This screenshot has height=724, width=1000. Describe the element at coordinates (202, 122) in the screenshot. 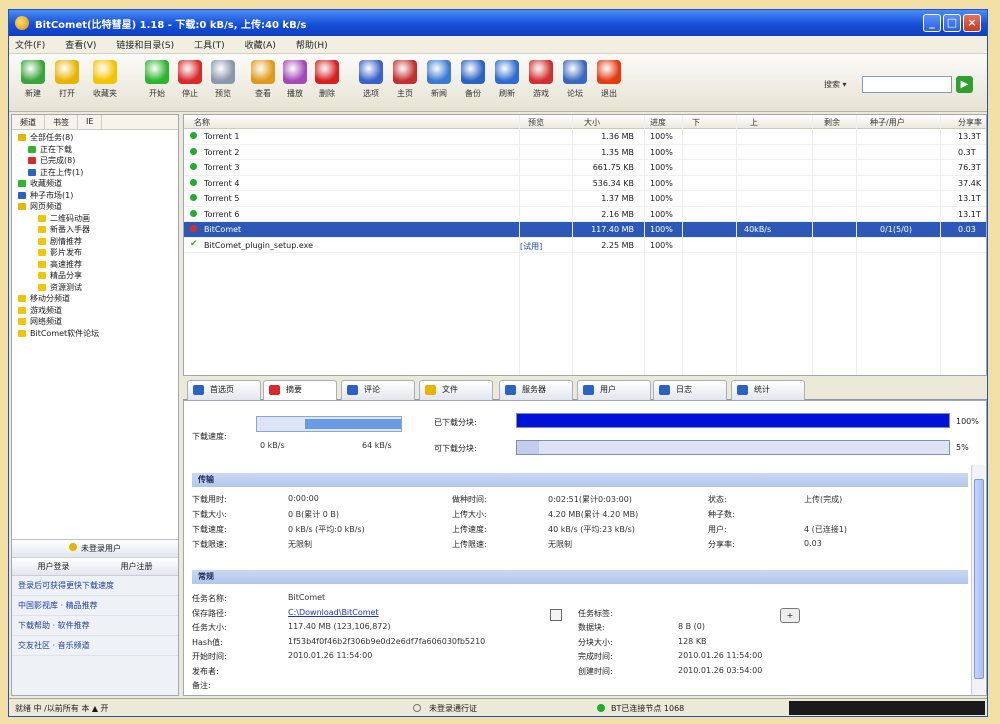

I see `column-header-0: 名称` at that location.